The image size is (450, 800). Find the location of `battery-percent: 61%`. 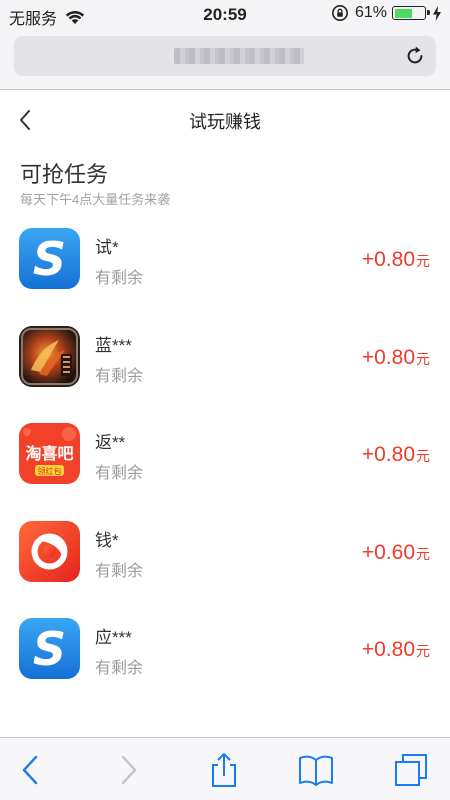

battery-percent: 61% is located at coordinates (370, 12).